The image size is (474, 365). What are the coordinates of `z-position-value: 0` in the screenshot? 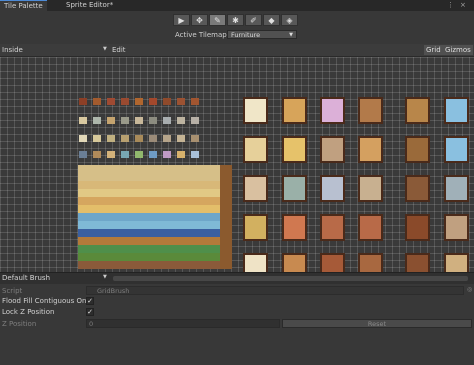 It's located at (91, 324).